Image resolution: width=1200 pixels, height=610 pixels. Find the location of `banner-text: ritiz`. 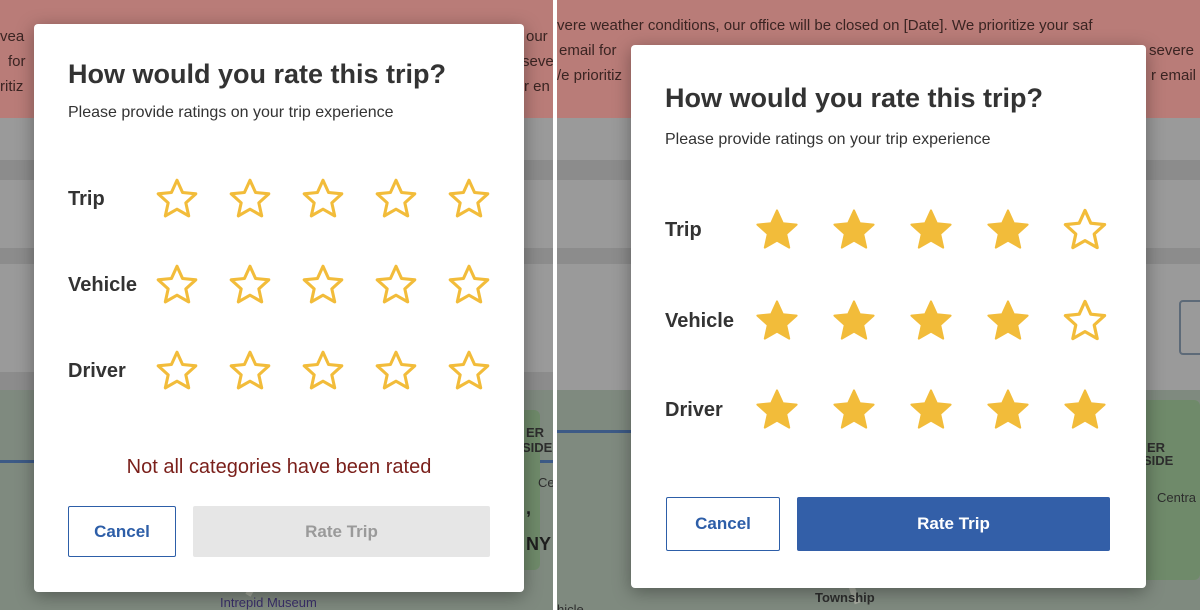

banner-text: ritiz is located at coordinates (12, 86).